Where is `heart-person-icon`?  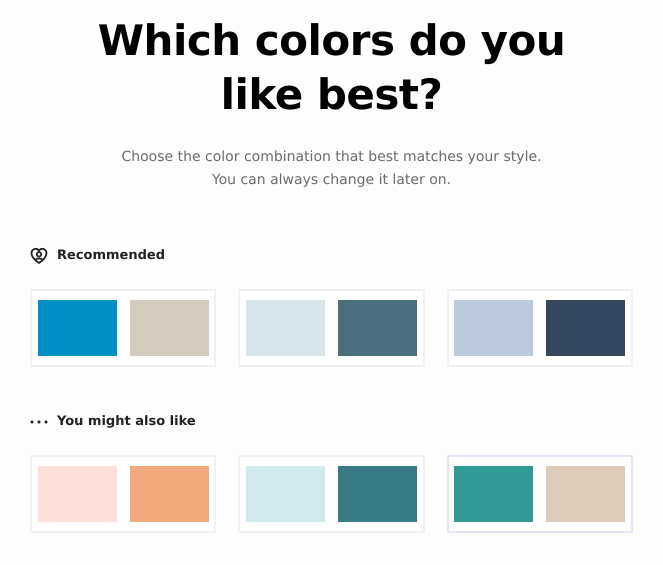
heart-person-icon is located at coordinates (39, 256).